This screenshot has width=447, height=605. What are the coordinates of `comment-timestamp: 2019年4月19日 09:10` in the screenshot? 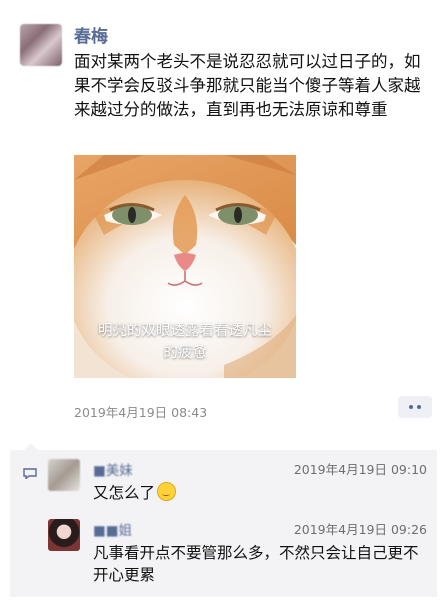 It's located at (360, 469).